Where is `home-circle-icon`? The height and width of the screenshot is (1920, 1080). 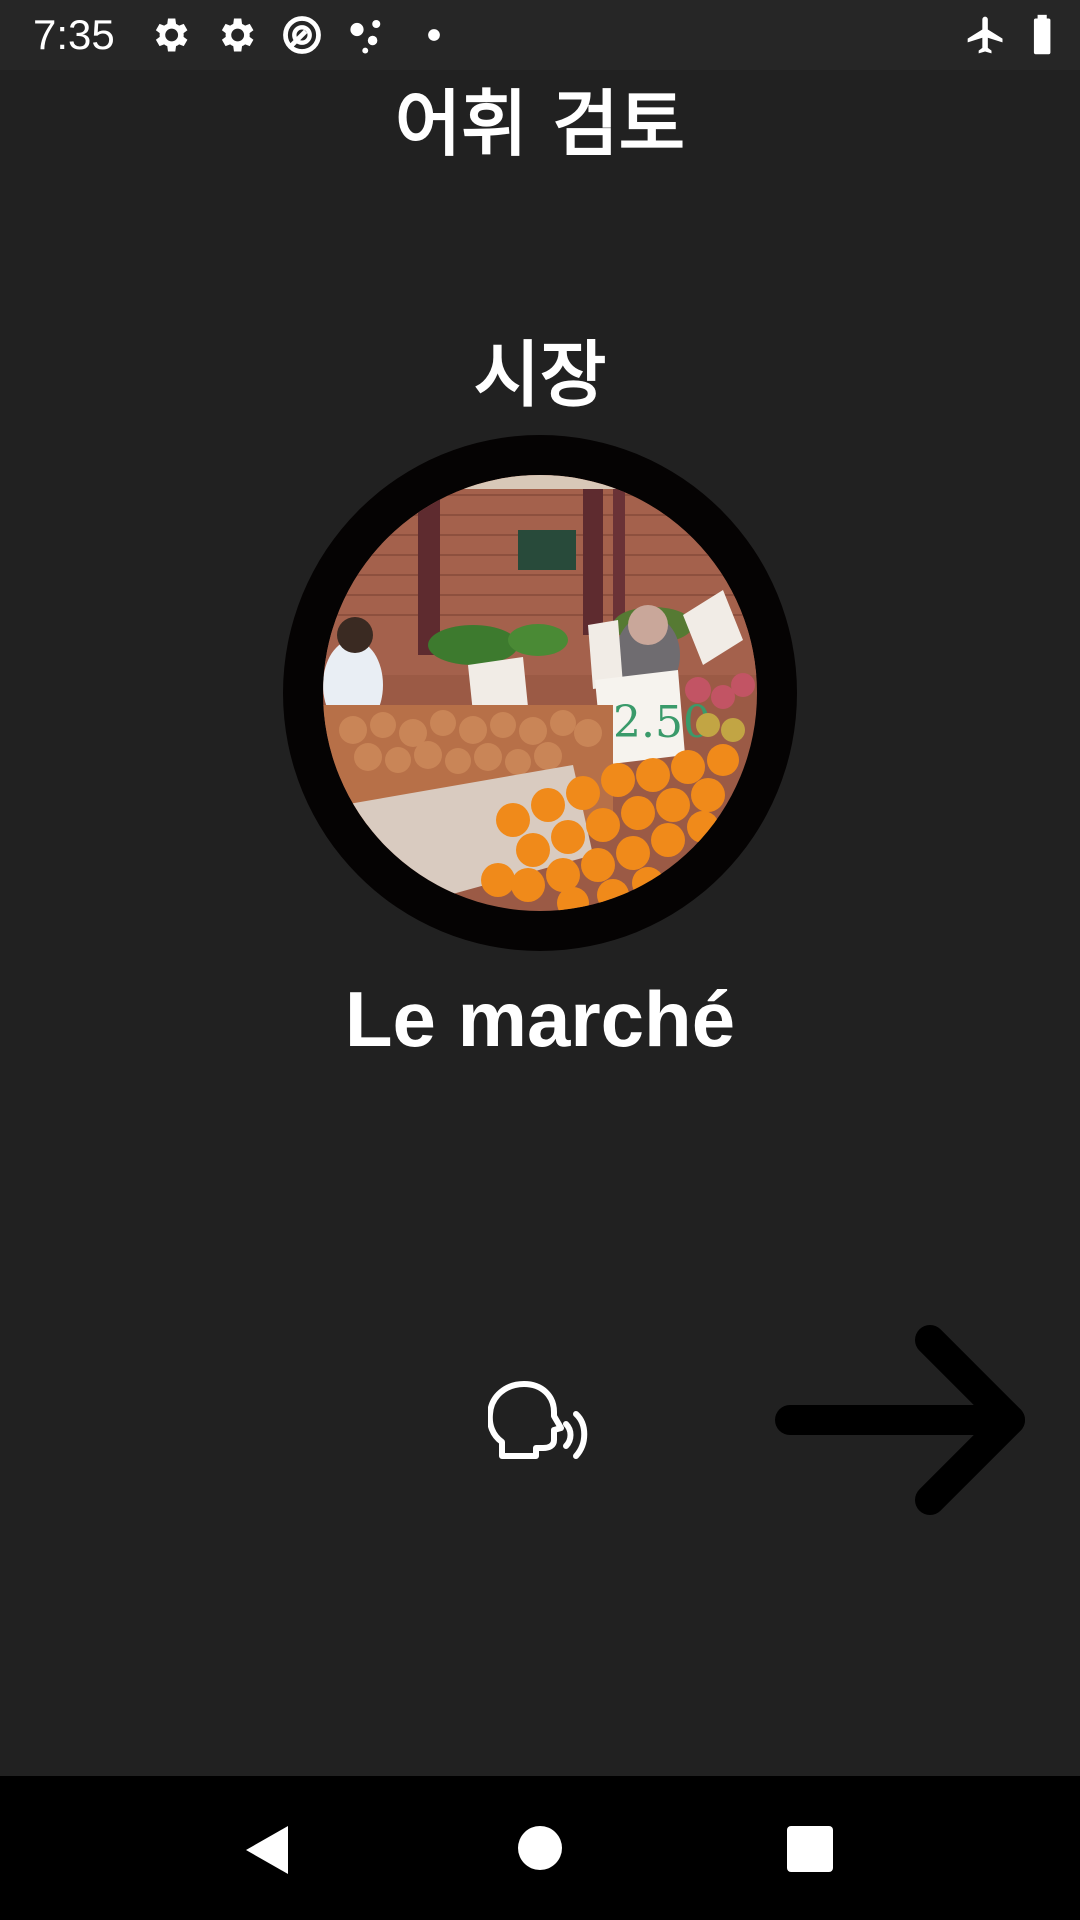 home-circle-icon is located at coordinates (540, 1848).